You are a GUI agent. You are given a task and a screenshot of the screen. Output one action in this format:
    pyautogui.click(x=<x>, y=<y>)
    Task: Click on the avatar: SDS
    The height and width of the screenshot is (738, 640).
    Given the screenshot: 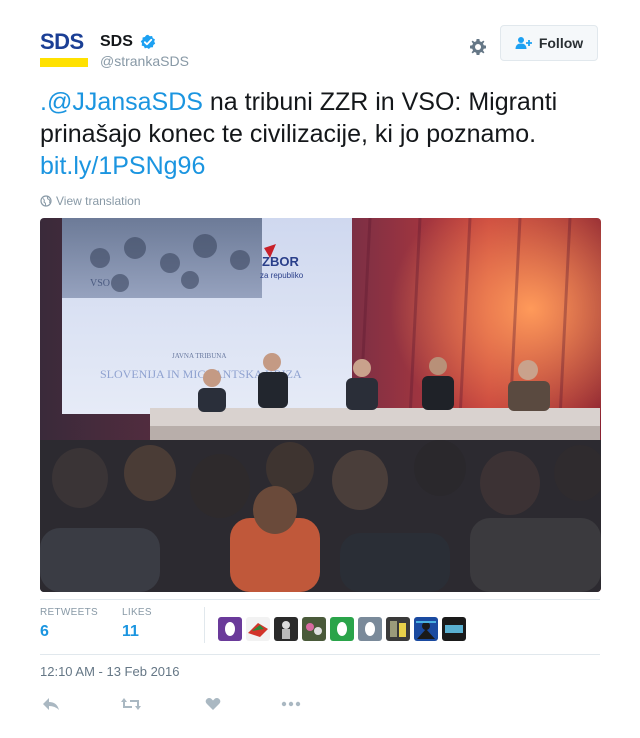 What is the action you would take?
    pyautogui.click(x=66, y=49)
    